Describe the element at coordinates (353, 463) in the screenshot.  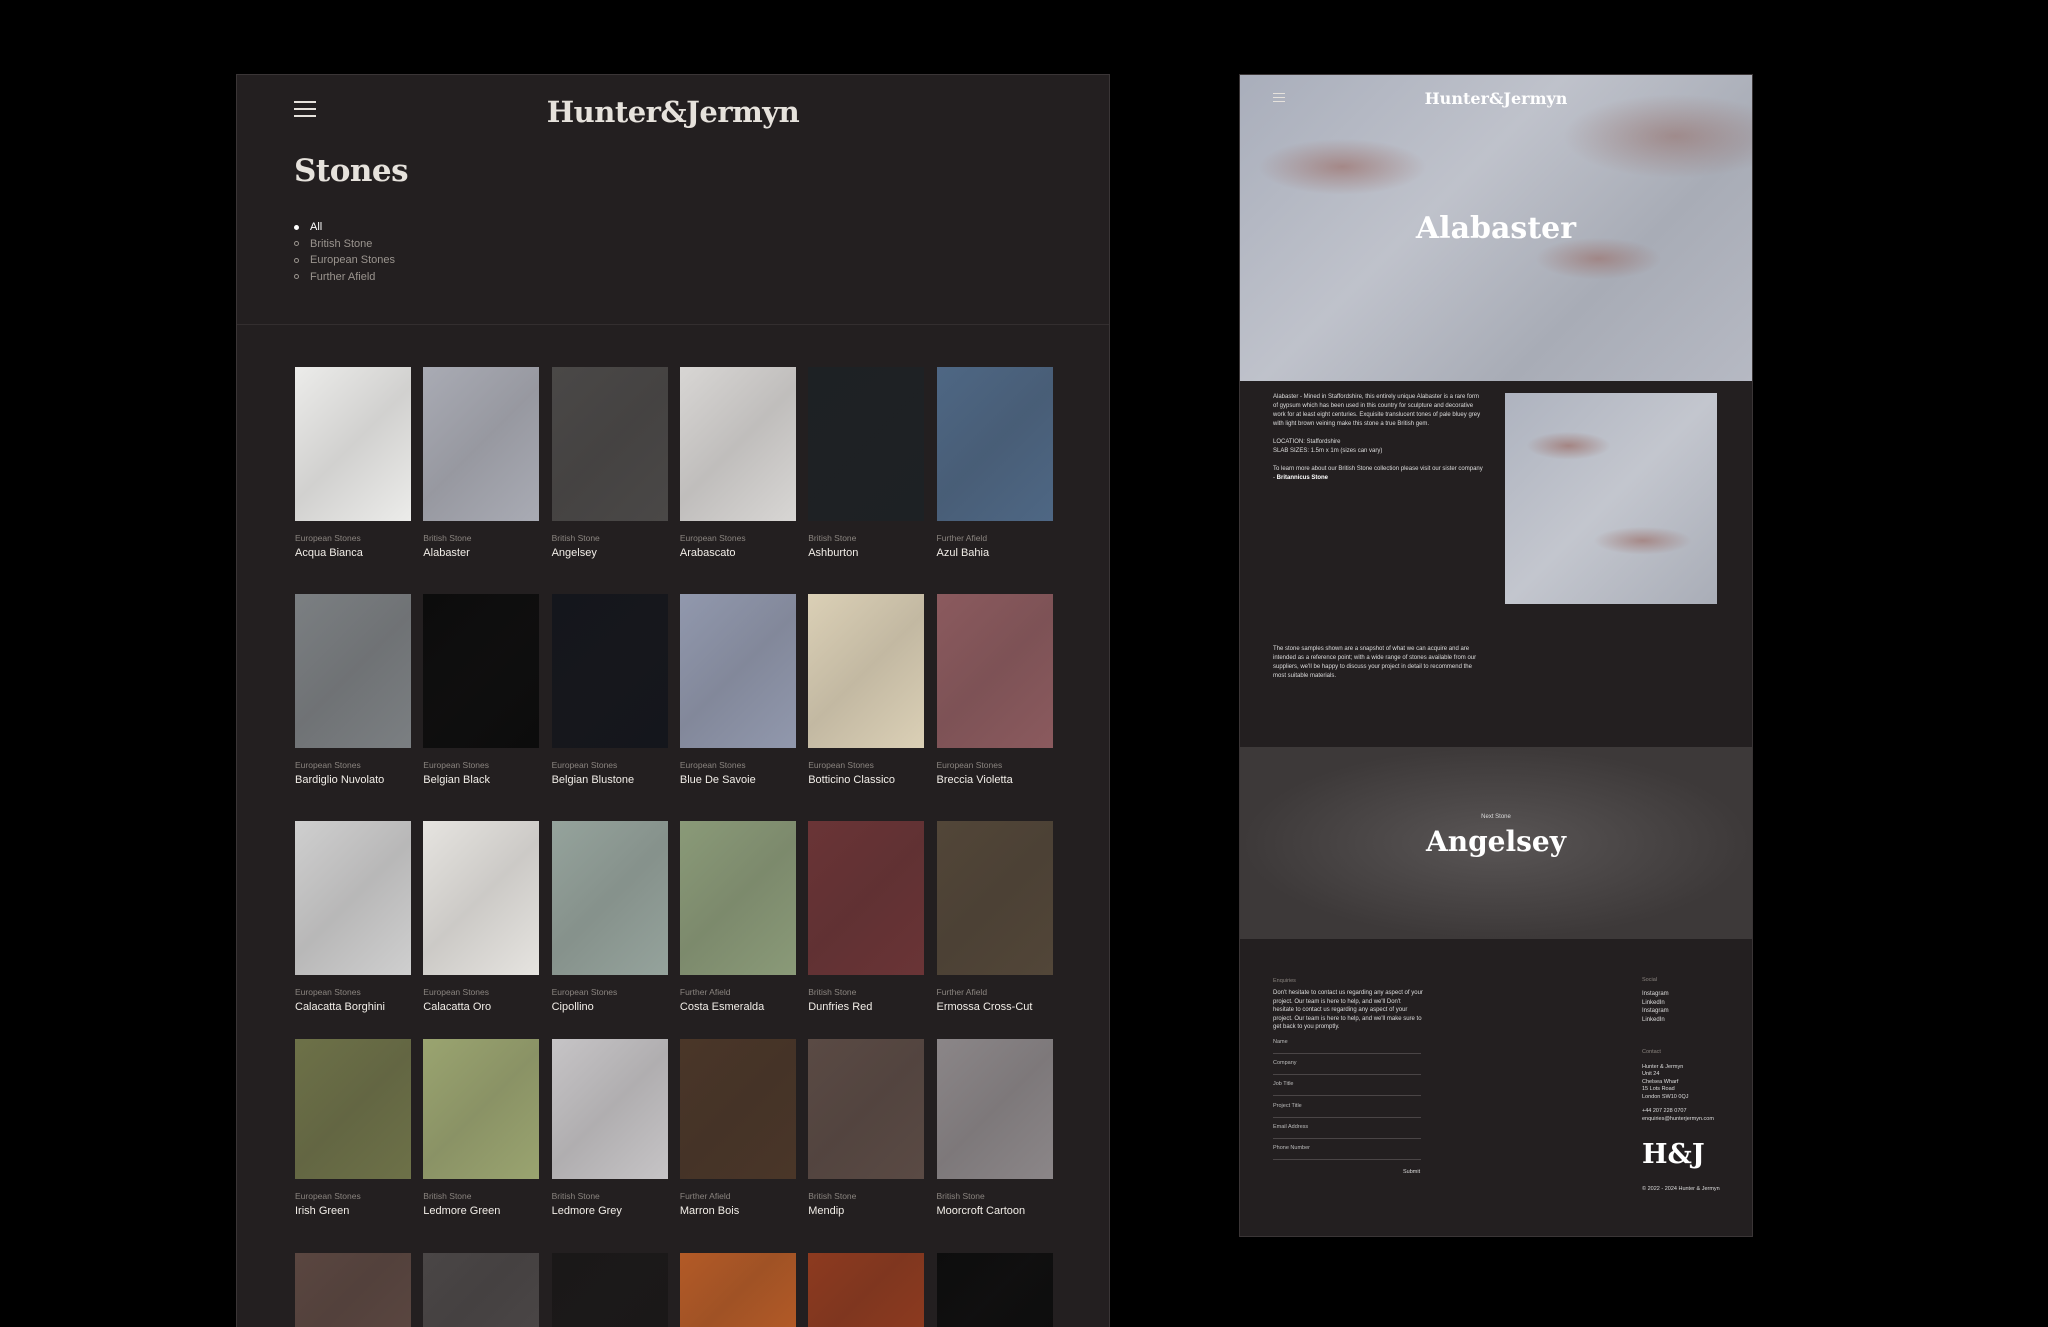
I see `stone-card: European Stones Acqua Bianca` at that location.